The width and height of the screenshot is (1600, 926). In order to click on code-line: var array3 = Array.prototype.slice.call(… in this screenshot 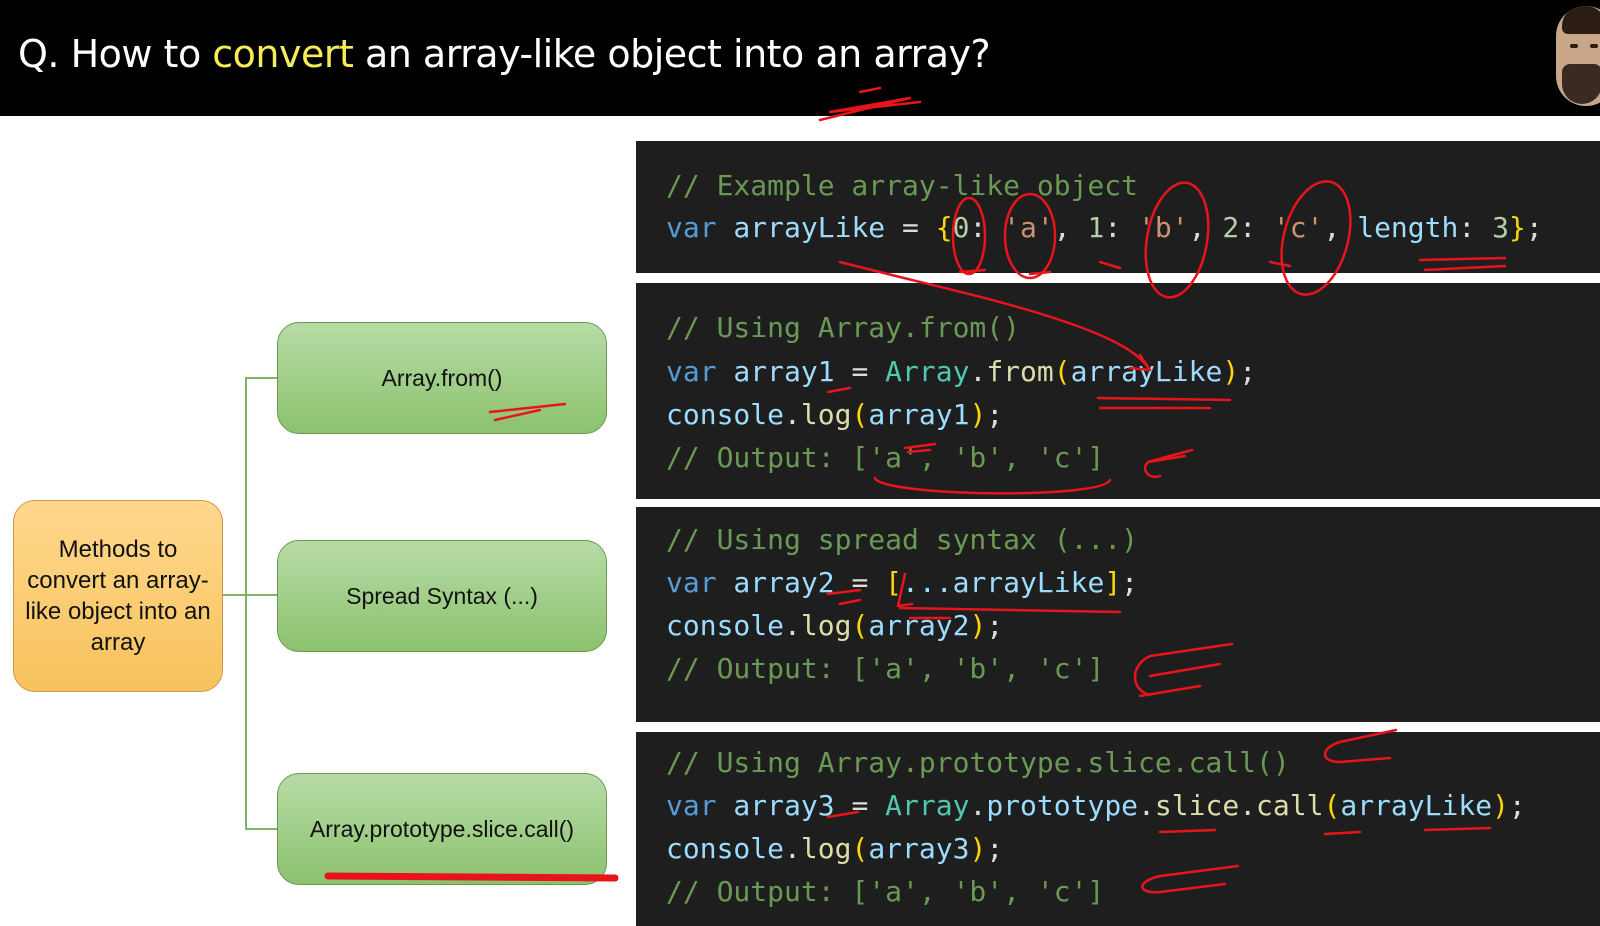, I will do `click(1096, 805)`.